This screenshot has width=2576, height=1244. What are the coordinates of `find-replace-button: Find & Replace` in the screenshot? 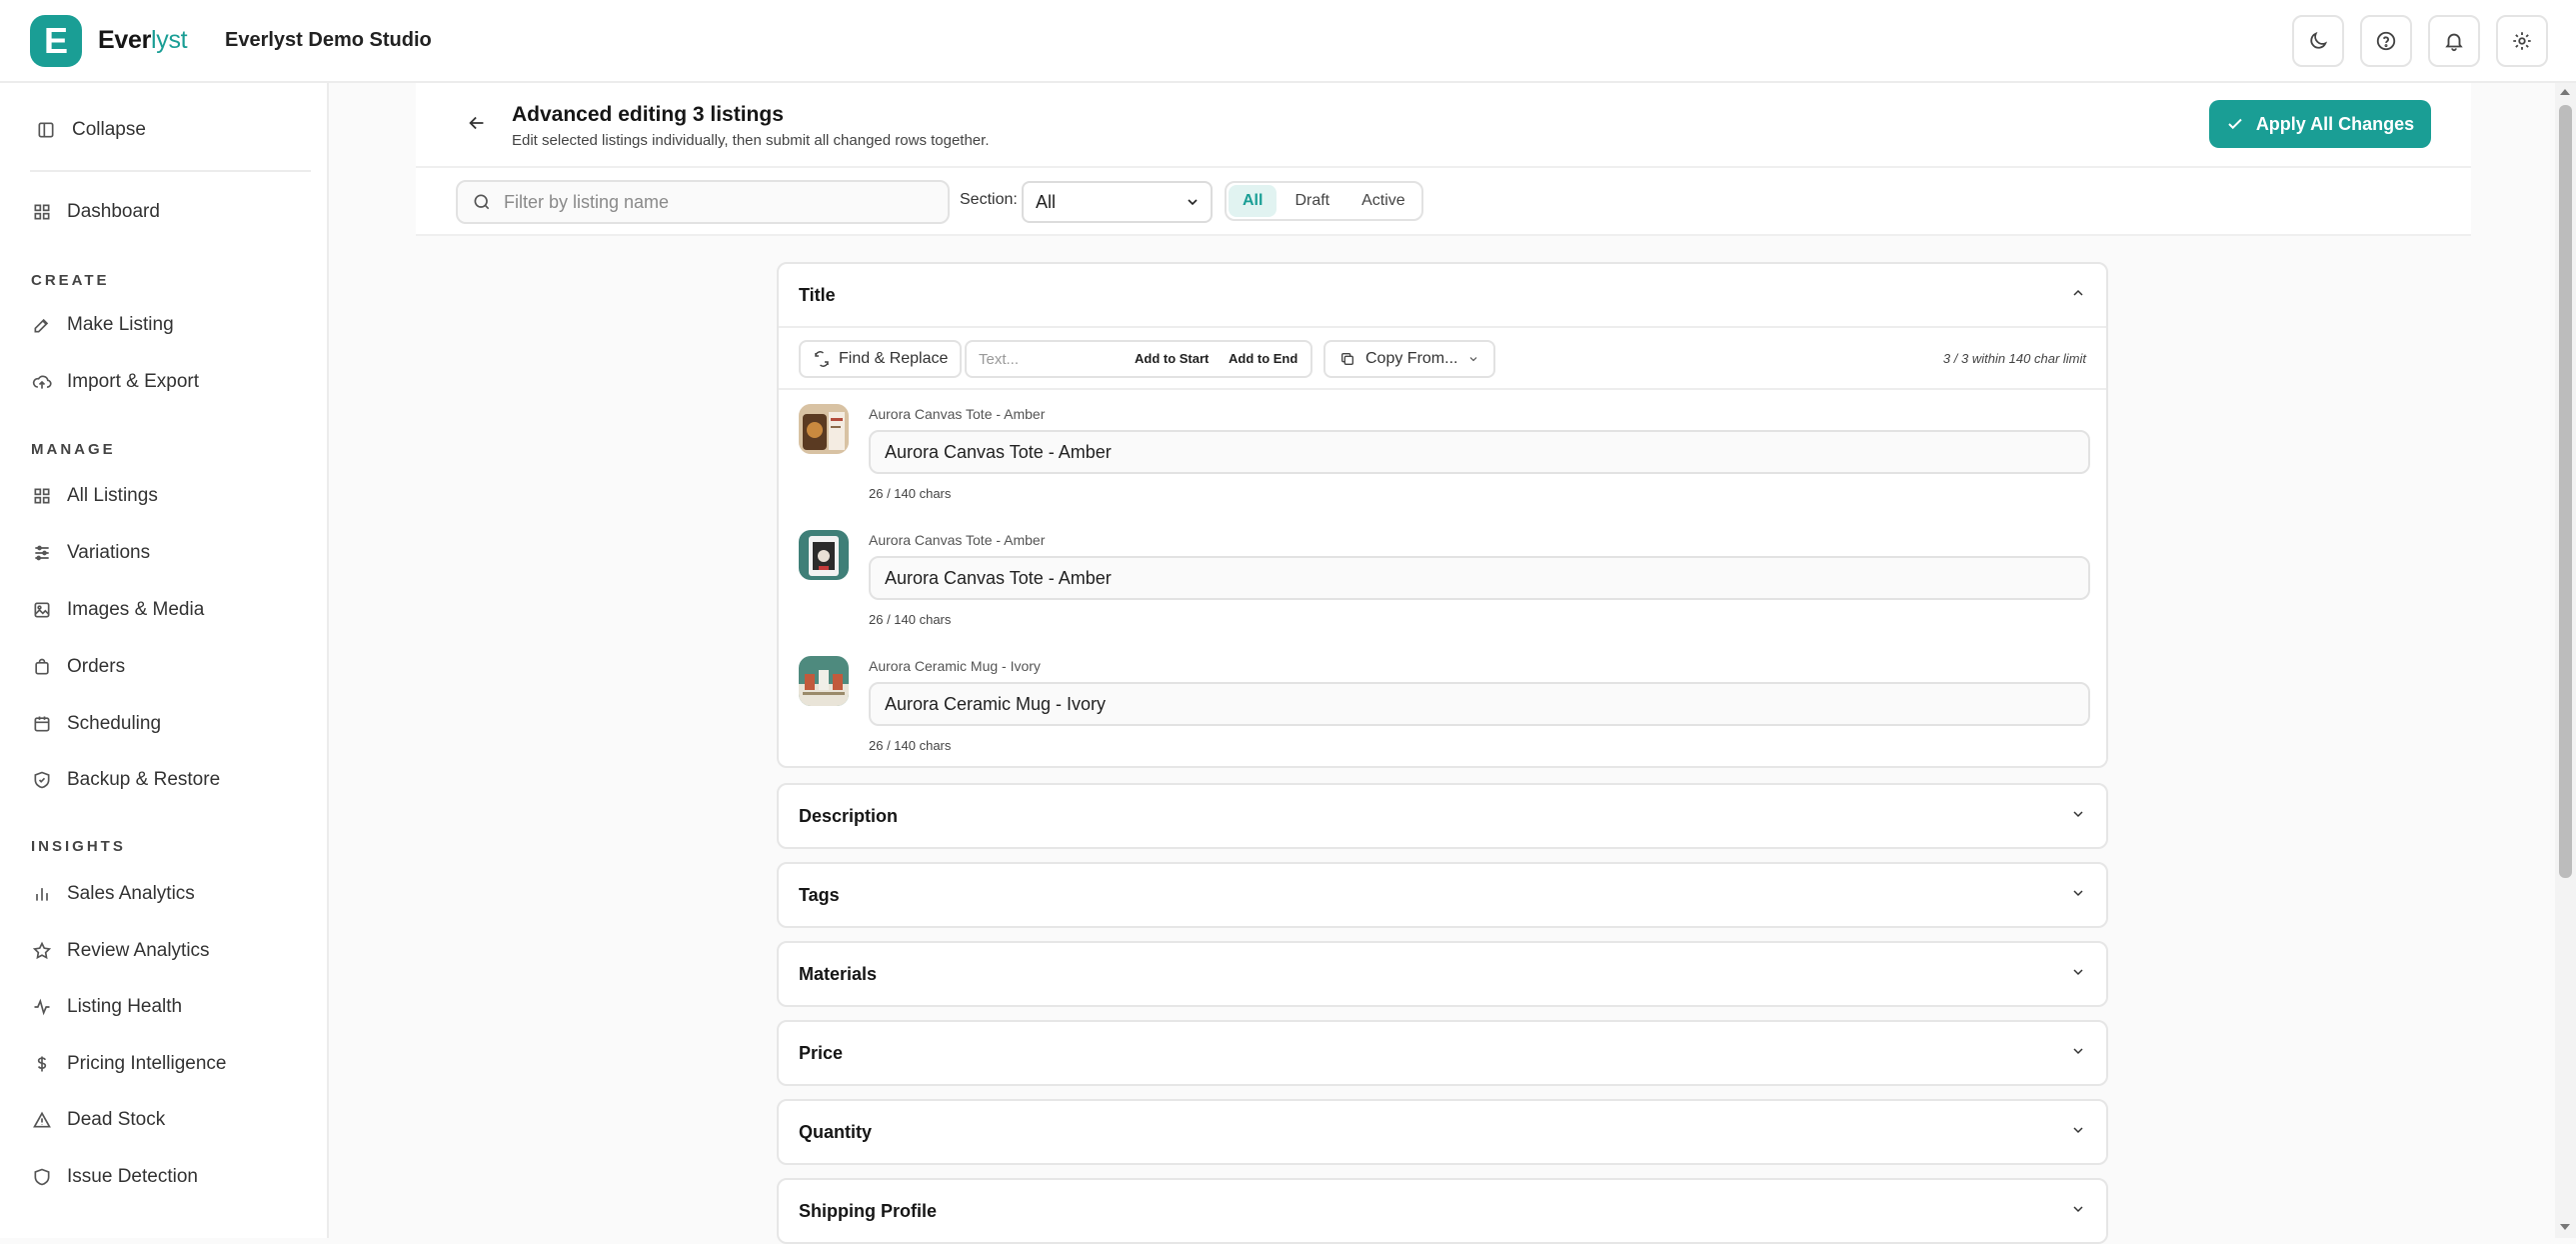 It's located at (881, 359).